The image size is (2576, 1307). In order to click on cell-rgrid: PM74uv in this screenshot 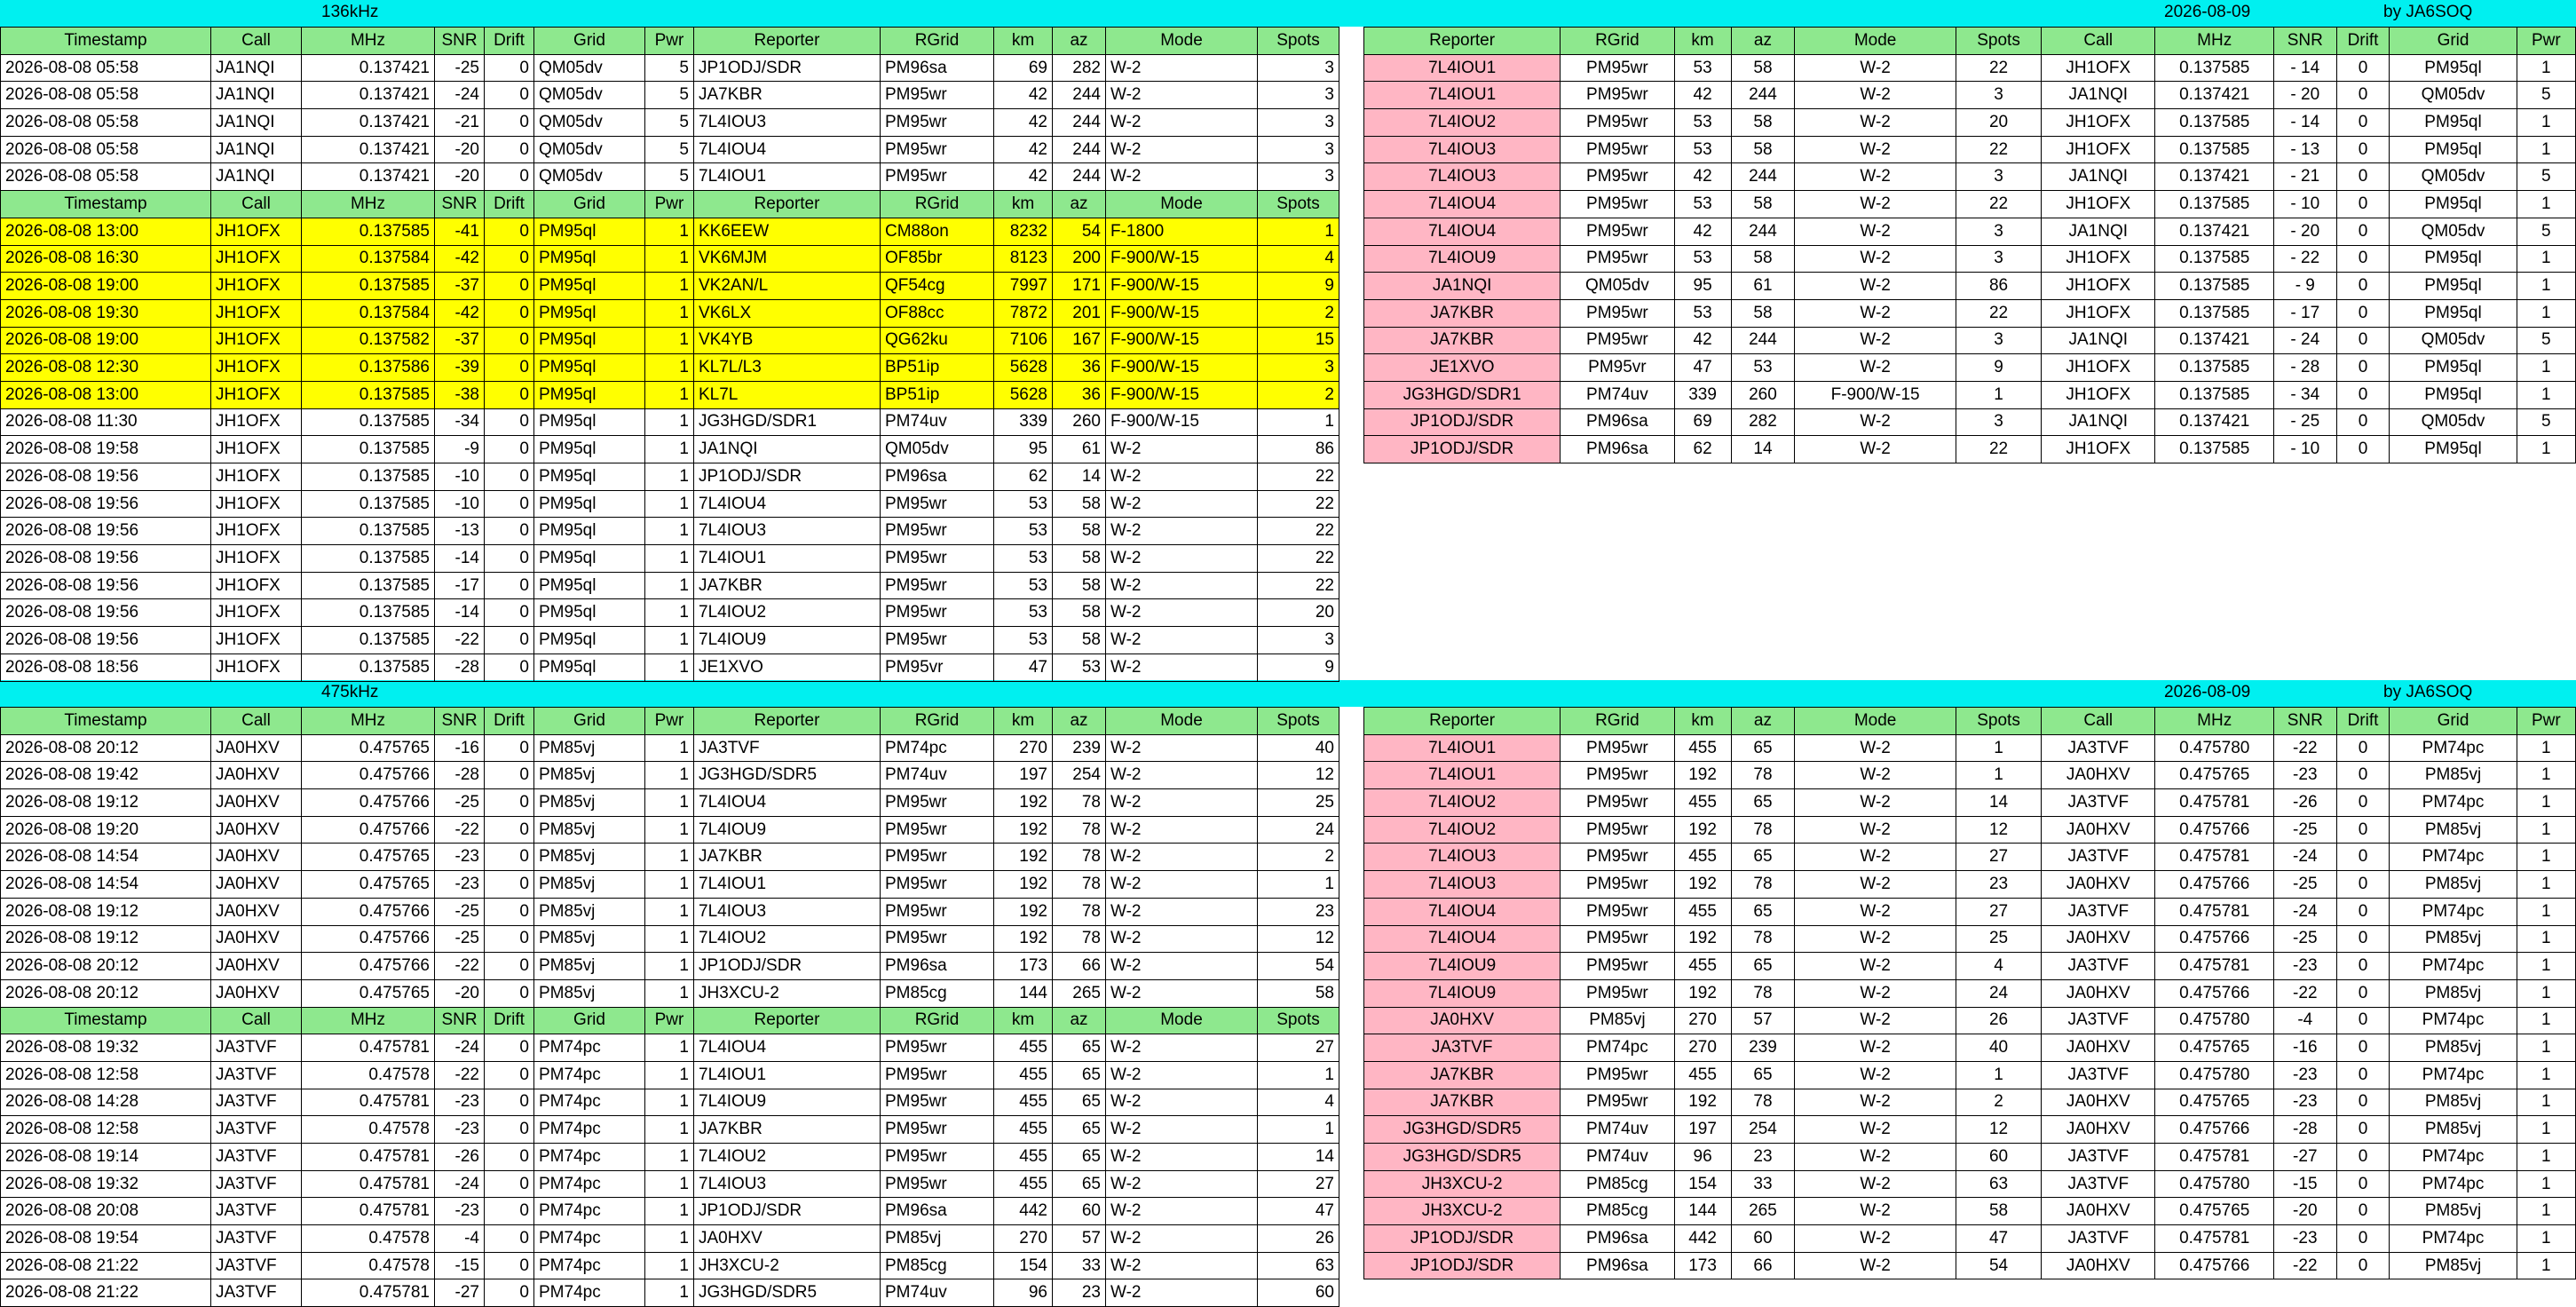, I will do `click(1617, 395)`.